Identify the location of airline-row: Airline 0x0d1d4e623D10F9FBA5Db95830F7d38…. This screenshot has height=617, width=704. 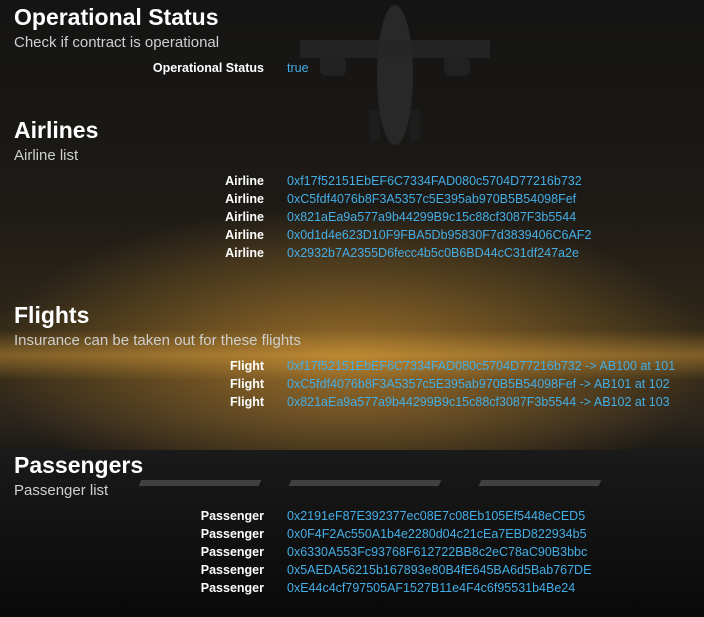
(352, 235).